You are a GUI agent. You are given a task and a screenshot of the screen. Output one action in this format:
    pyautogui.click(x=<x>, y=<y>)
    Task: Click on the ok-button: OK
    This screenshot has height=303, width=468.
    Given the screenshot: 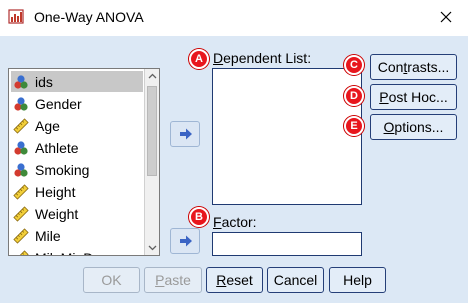 What is the action you would take?
    pyautogui.click(x=111, y=280)
    